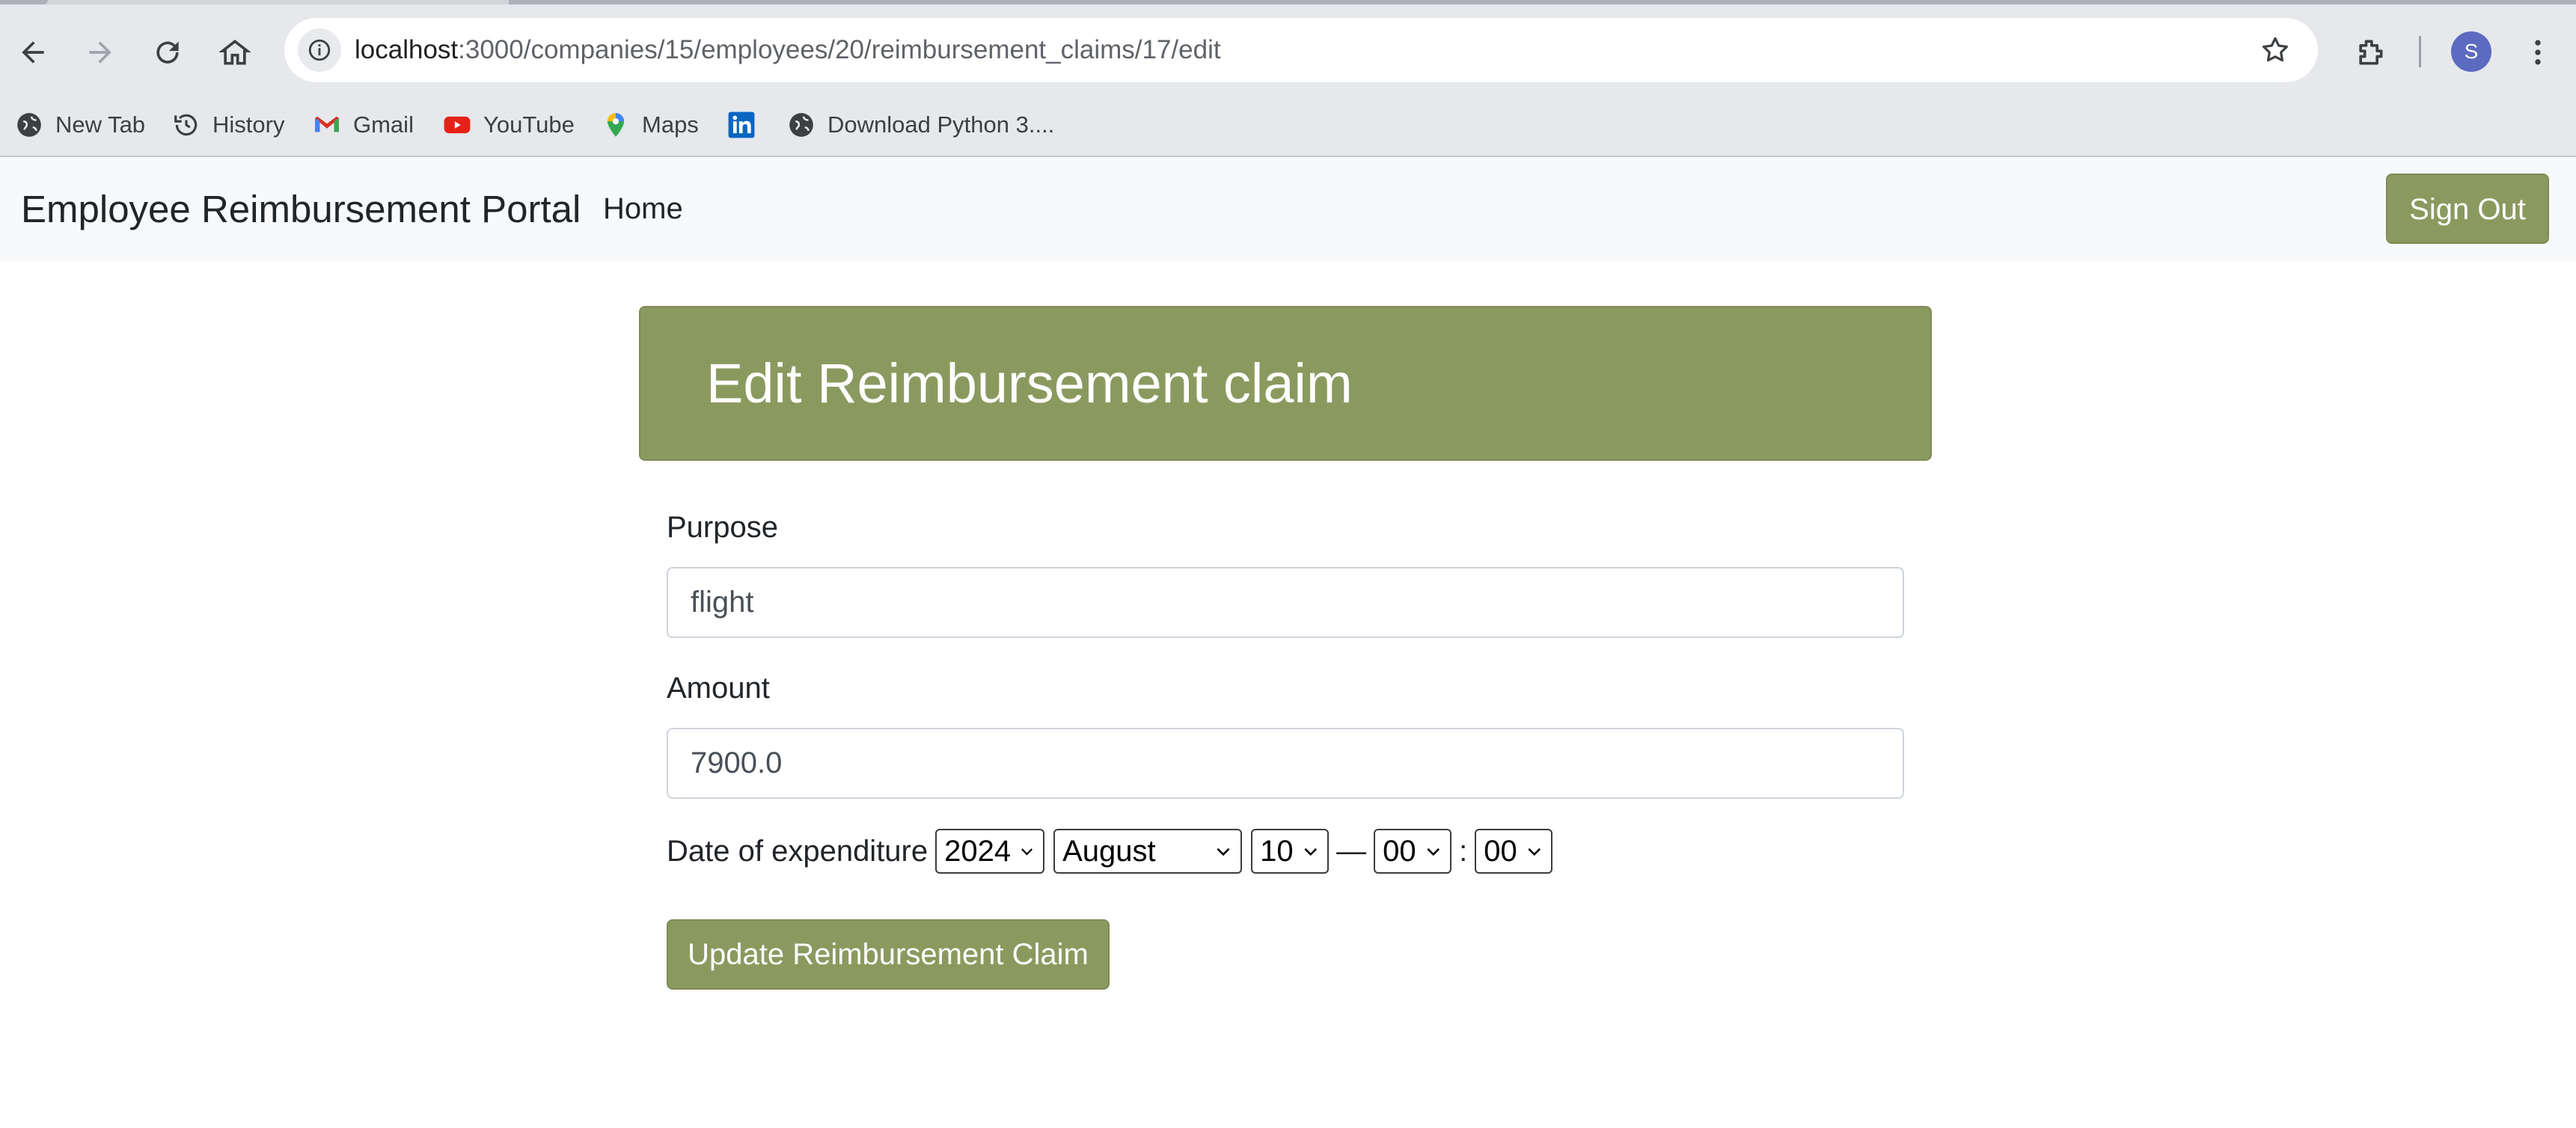  Describe the element at coordinates (383, 125) in the screenshot. I see `bookmark-label: Gmail` at that location.